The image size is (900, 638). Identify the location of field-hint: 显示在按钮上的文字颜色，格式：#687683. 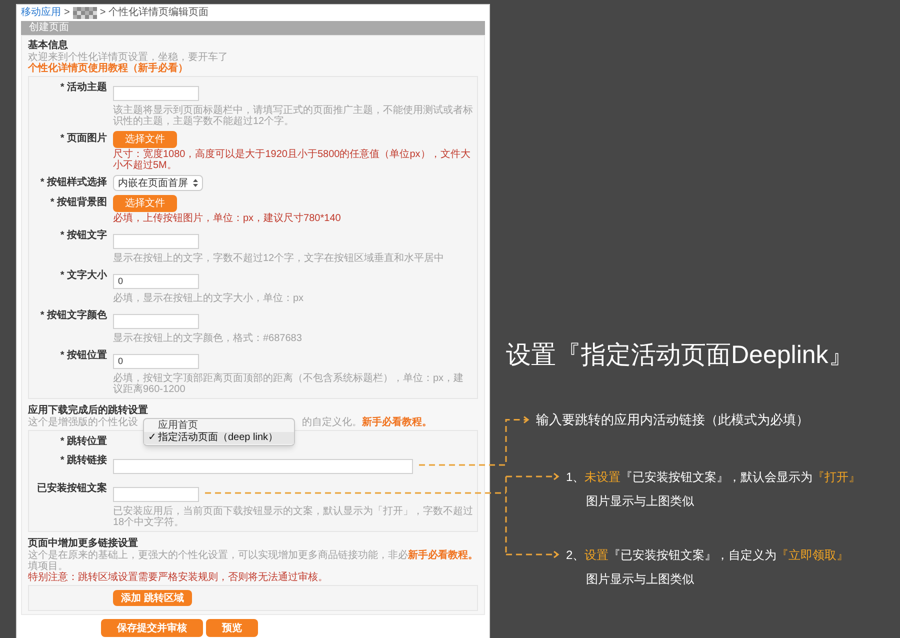
(208, 338).